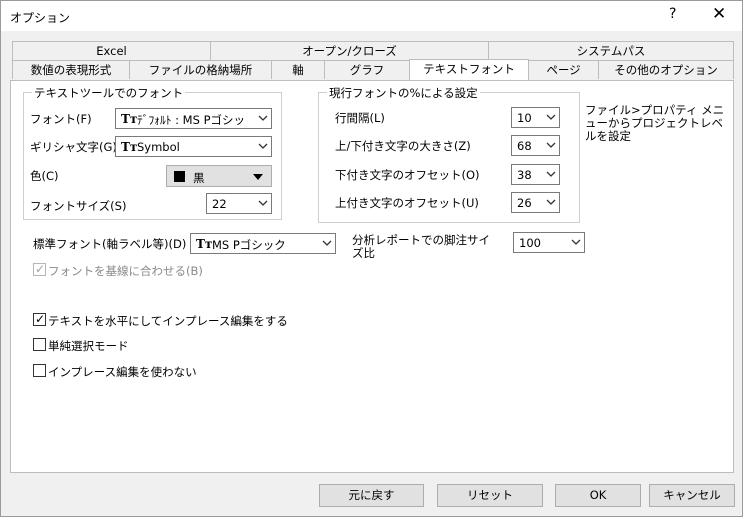  Describe the element at coordinates (360, 118) in the screenshot. I see `line-spacing-label: 行間隔(L)` at that location.